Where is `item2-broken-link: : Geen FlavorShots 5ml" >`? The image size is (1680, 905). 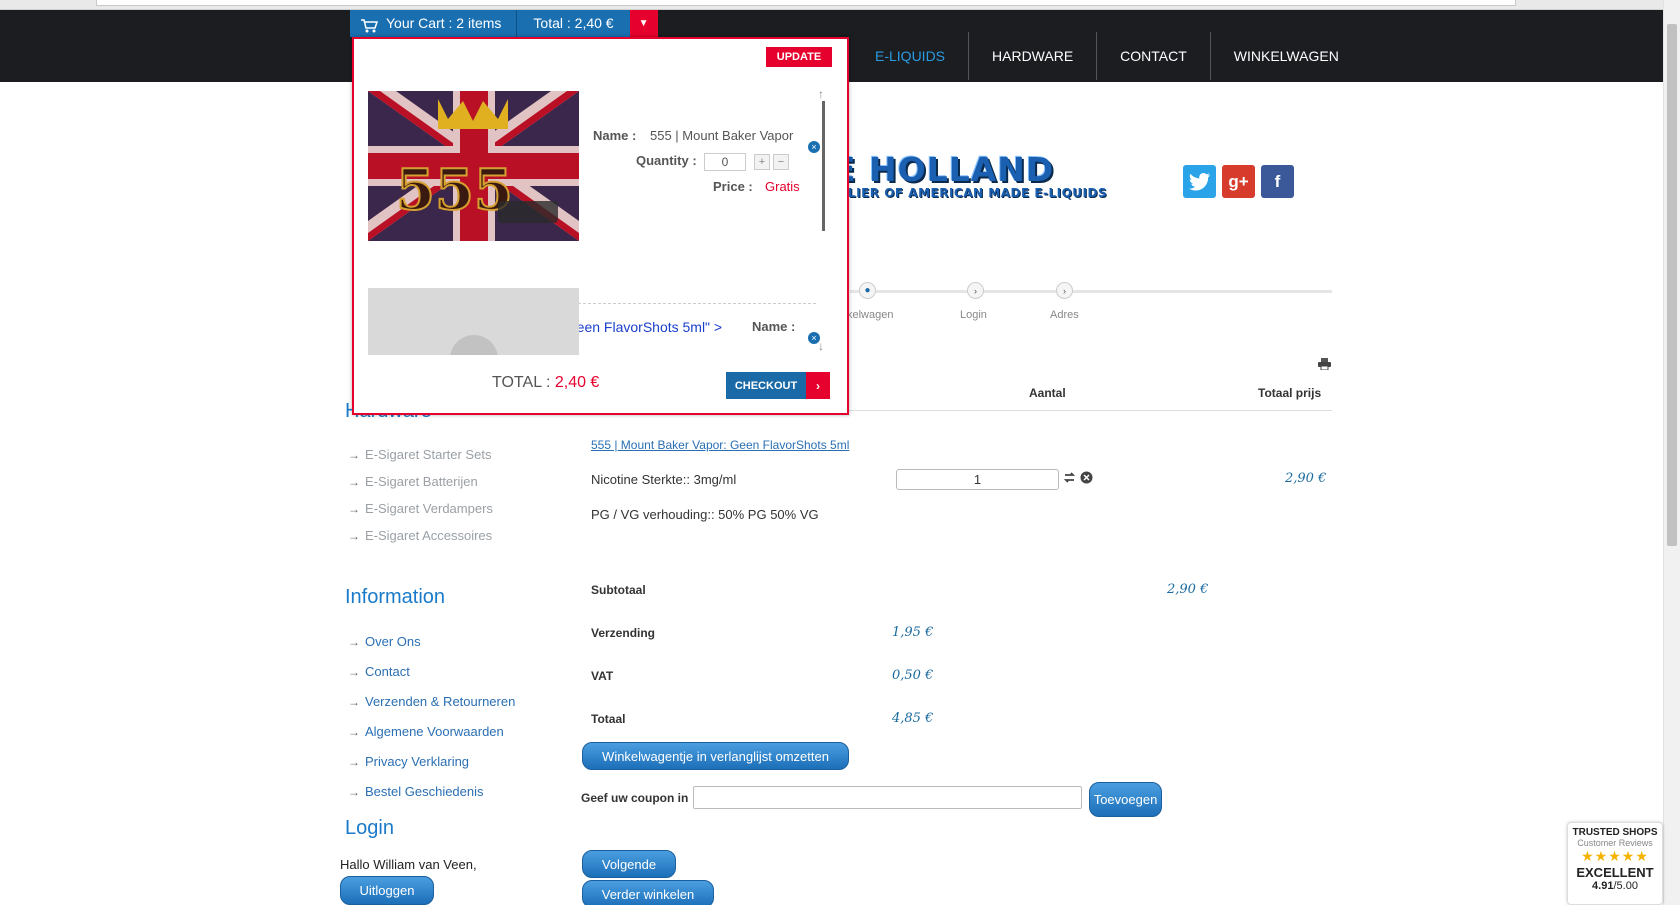 item2-broken-link: : Geen FlavorShots 5ml" > is located at coordinates (640, 327).